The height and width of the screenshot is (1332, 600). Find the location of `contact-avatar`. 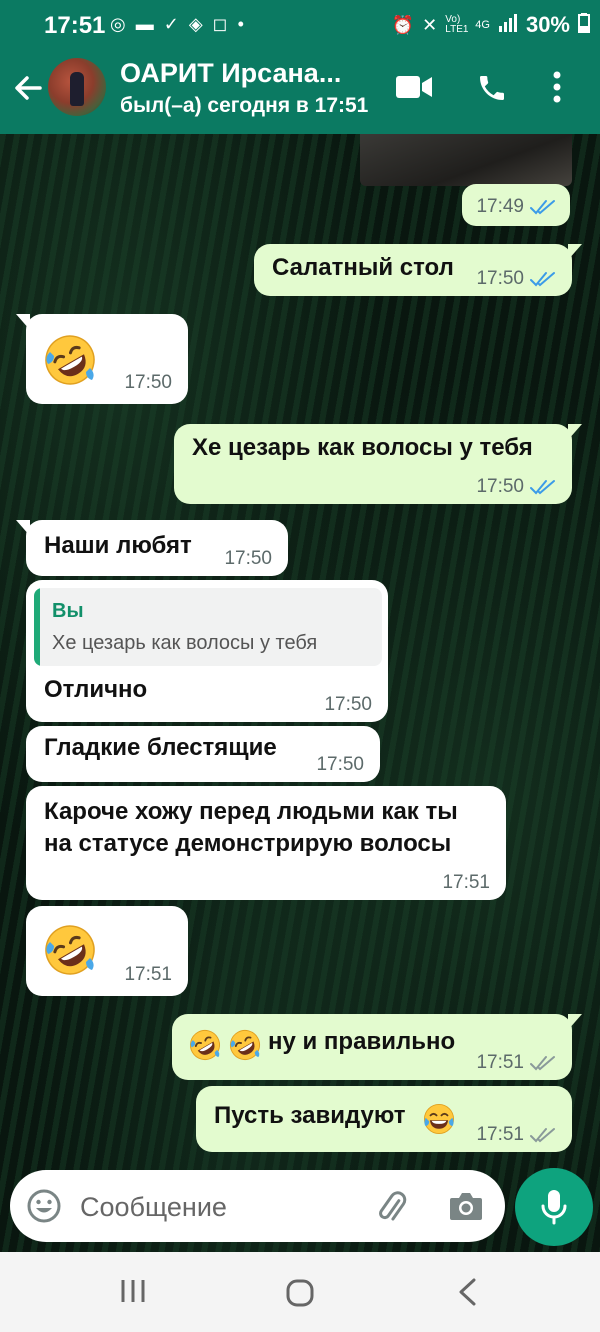

contact-avatar is located at coordinates (77, 87).